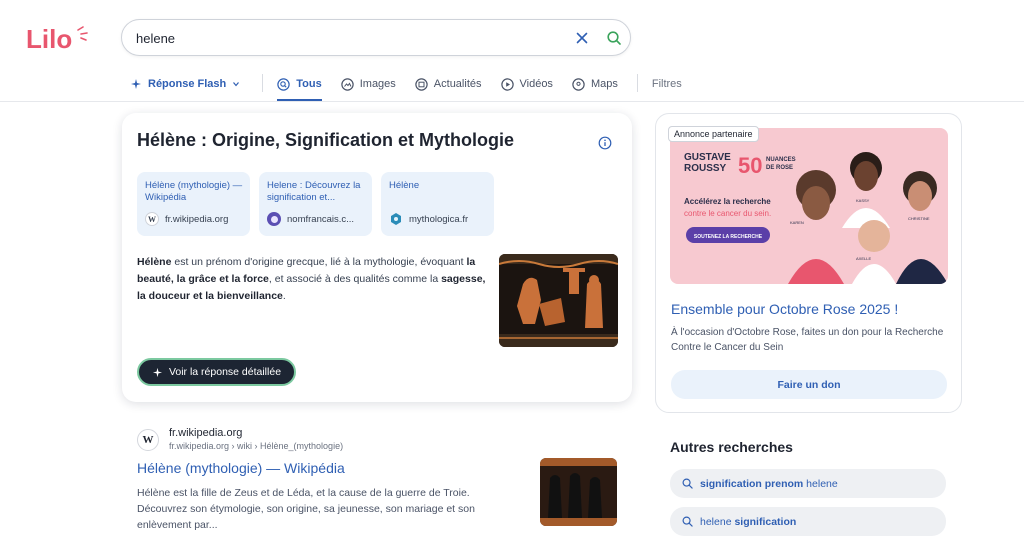 The width and height of the screenshot is (1024, 538). I want to click on donate-button: Faire un don, so click(809, 384).